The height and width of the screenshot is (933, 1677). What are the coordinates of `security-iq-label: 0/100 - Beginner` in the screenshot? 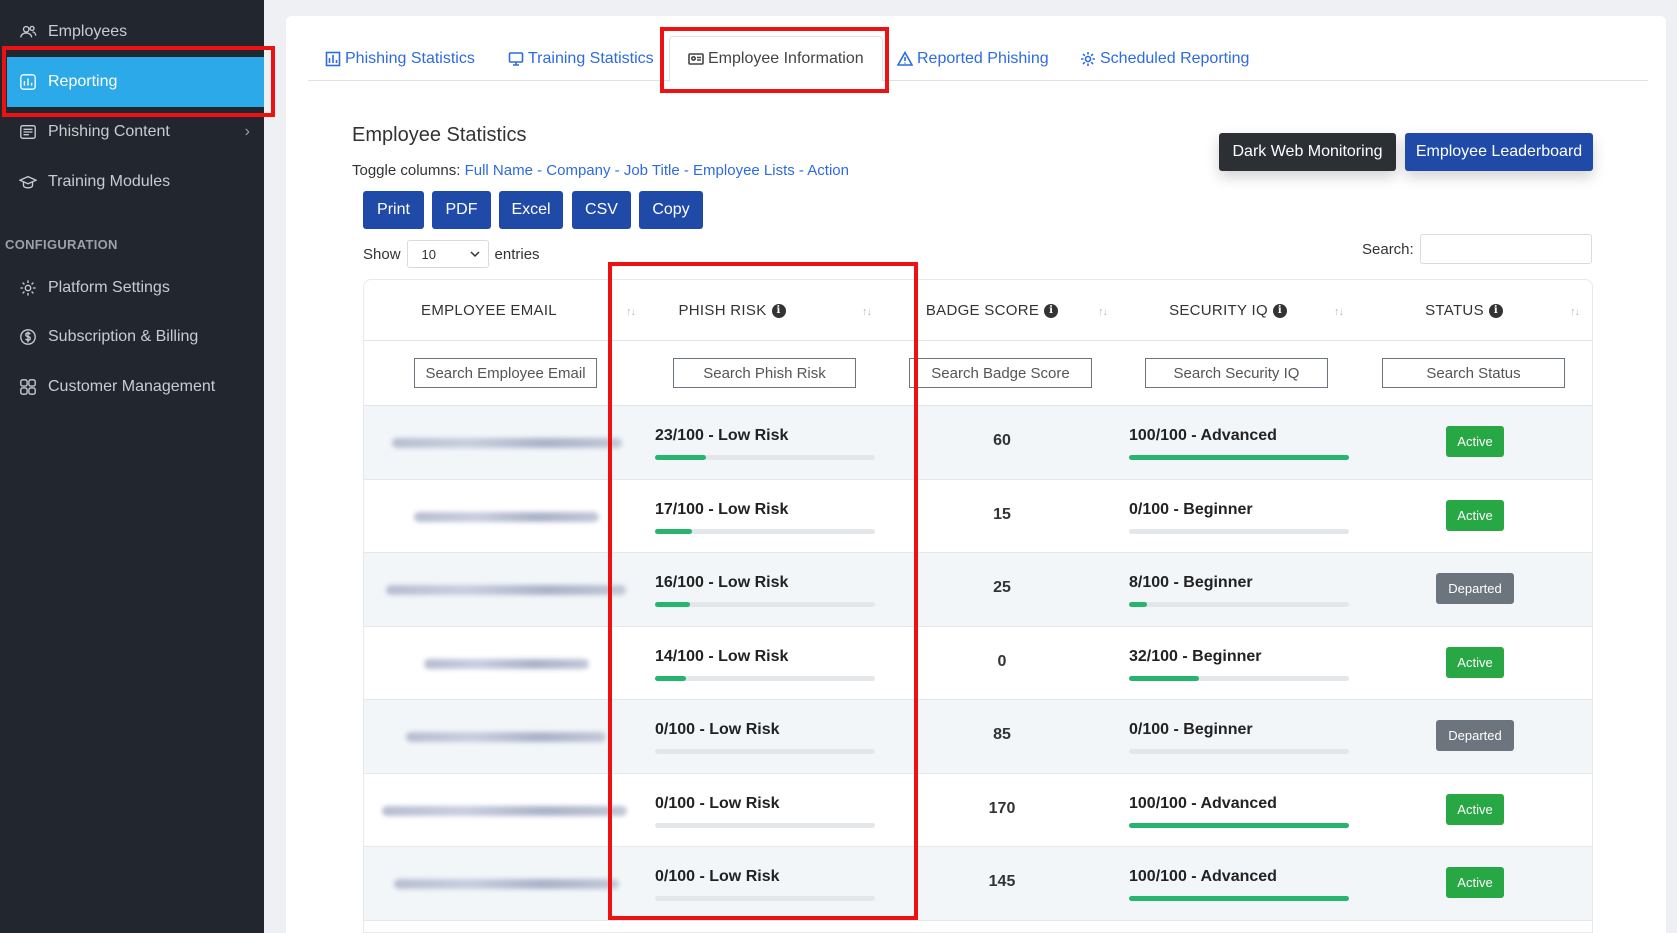 It's located at (1191, 729).